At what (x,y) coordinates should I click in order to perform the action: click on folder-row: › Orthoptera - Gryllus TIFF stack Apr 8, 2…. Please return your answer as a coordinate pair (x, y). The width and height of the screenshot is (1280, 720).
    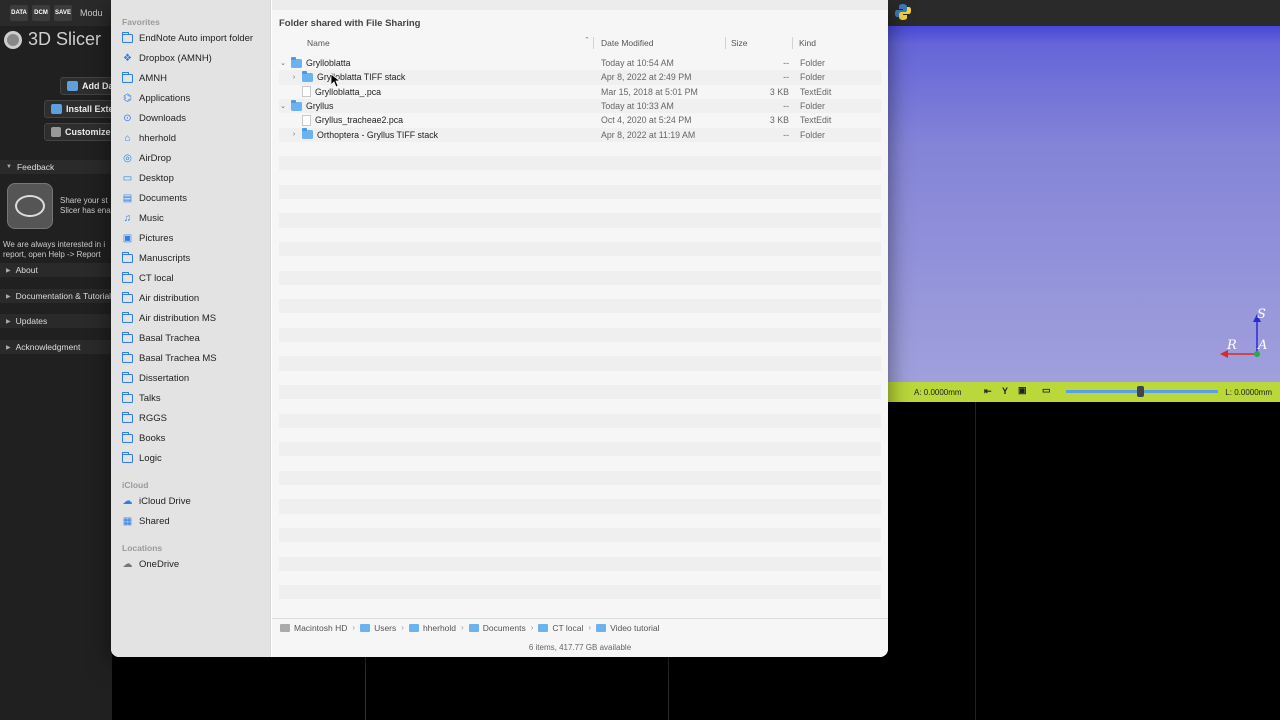
    Looking at the image, I should click on (580, 134).